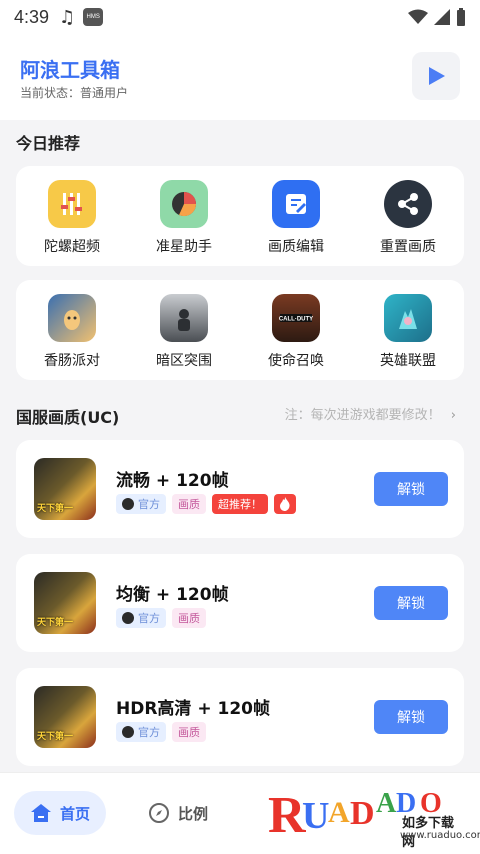 This screenshot has height=854, width=480. Describe the element at coordinates (240, 77) in the screenshot. I see `app-header: 阿浪工具箱 当前状态：普通用户` at that location.